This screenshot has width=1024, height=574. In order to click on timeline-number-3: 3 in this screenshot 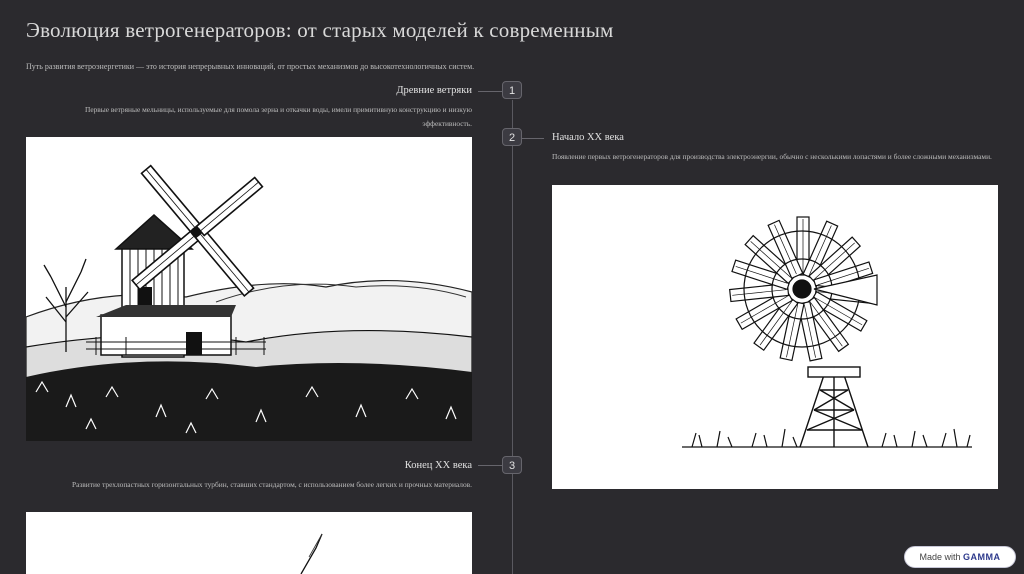, I will do `click(512, 465)`.